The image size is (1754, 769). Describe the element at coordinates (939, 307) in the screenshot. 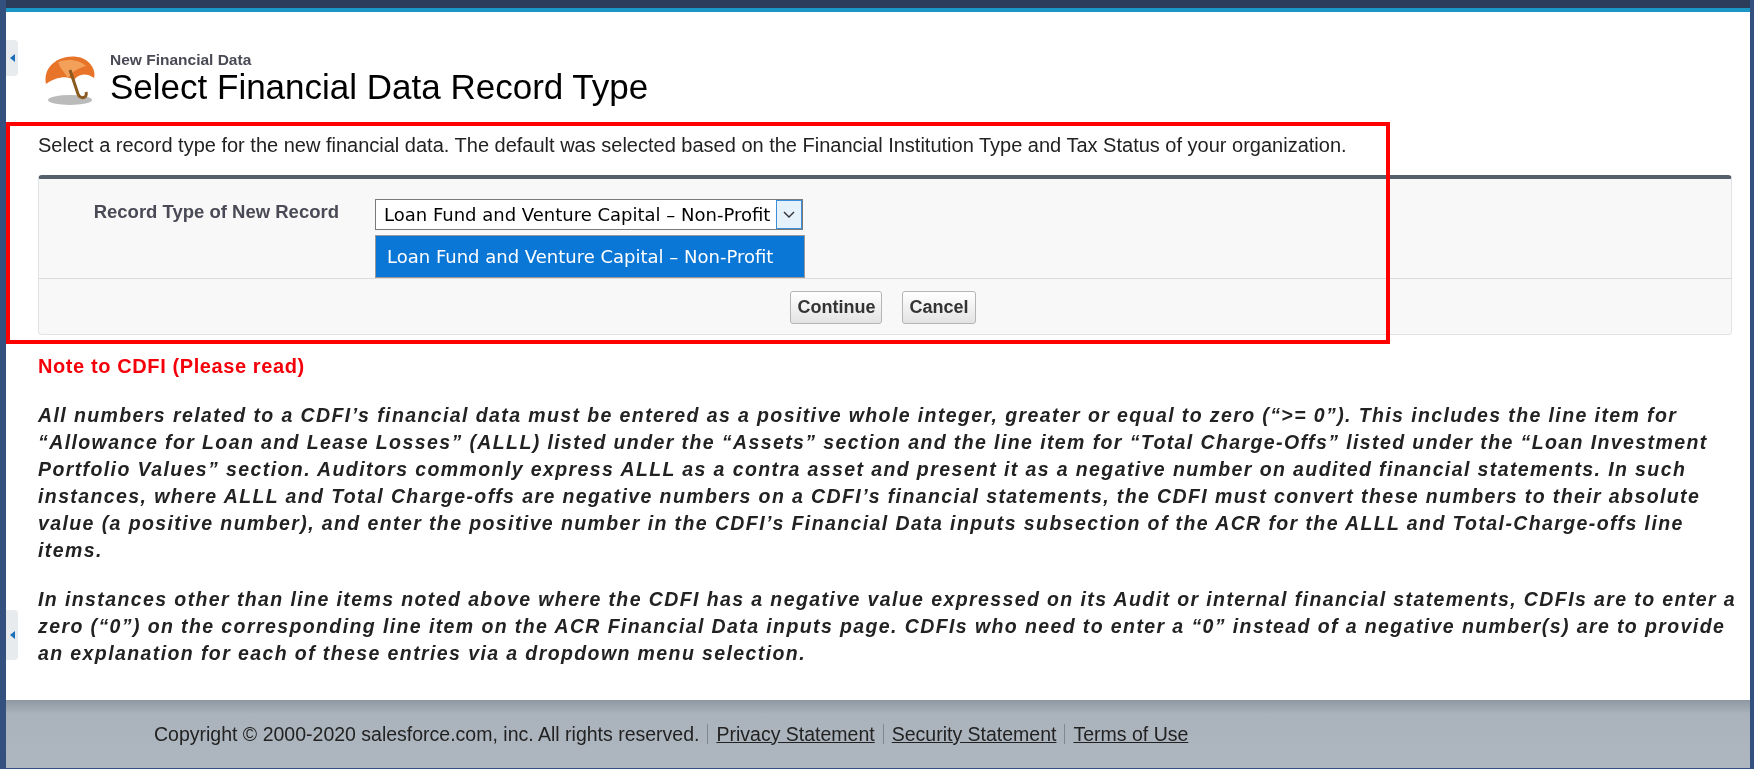

I see `cancel-button: Cancel` at that location.